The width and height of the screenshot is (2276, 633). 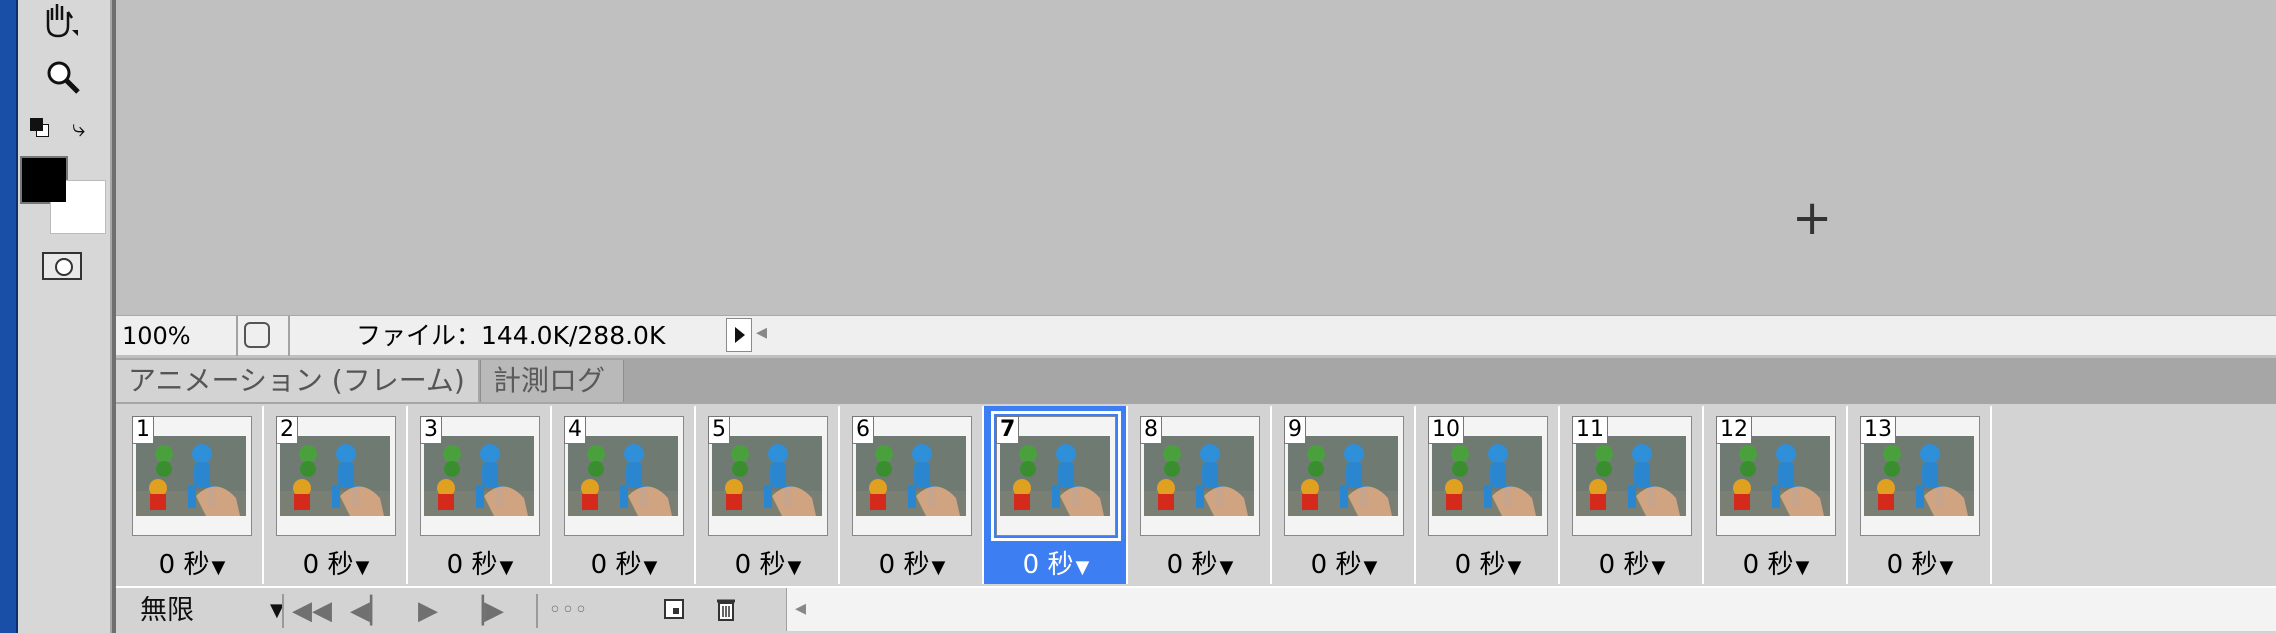 I want to click on play-icon: ▶, so click(x=428, y=611).